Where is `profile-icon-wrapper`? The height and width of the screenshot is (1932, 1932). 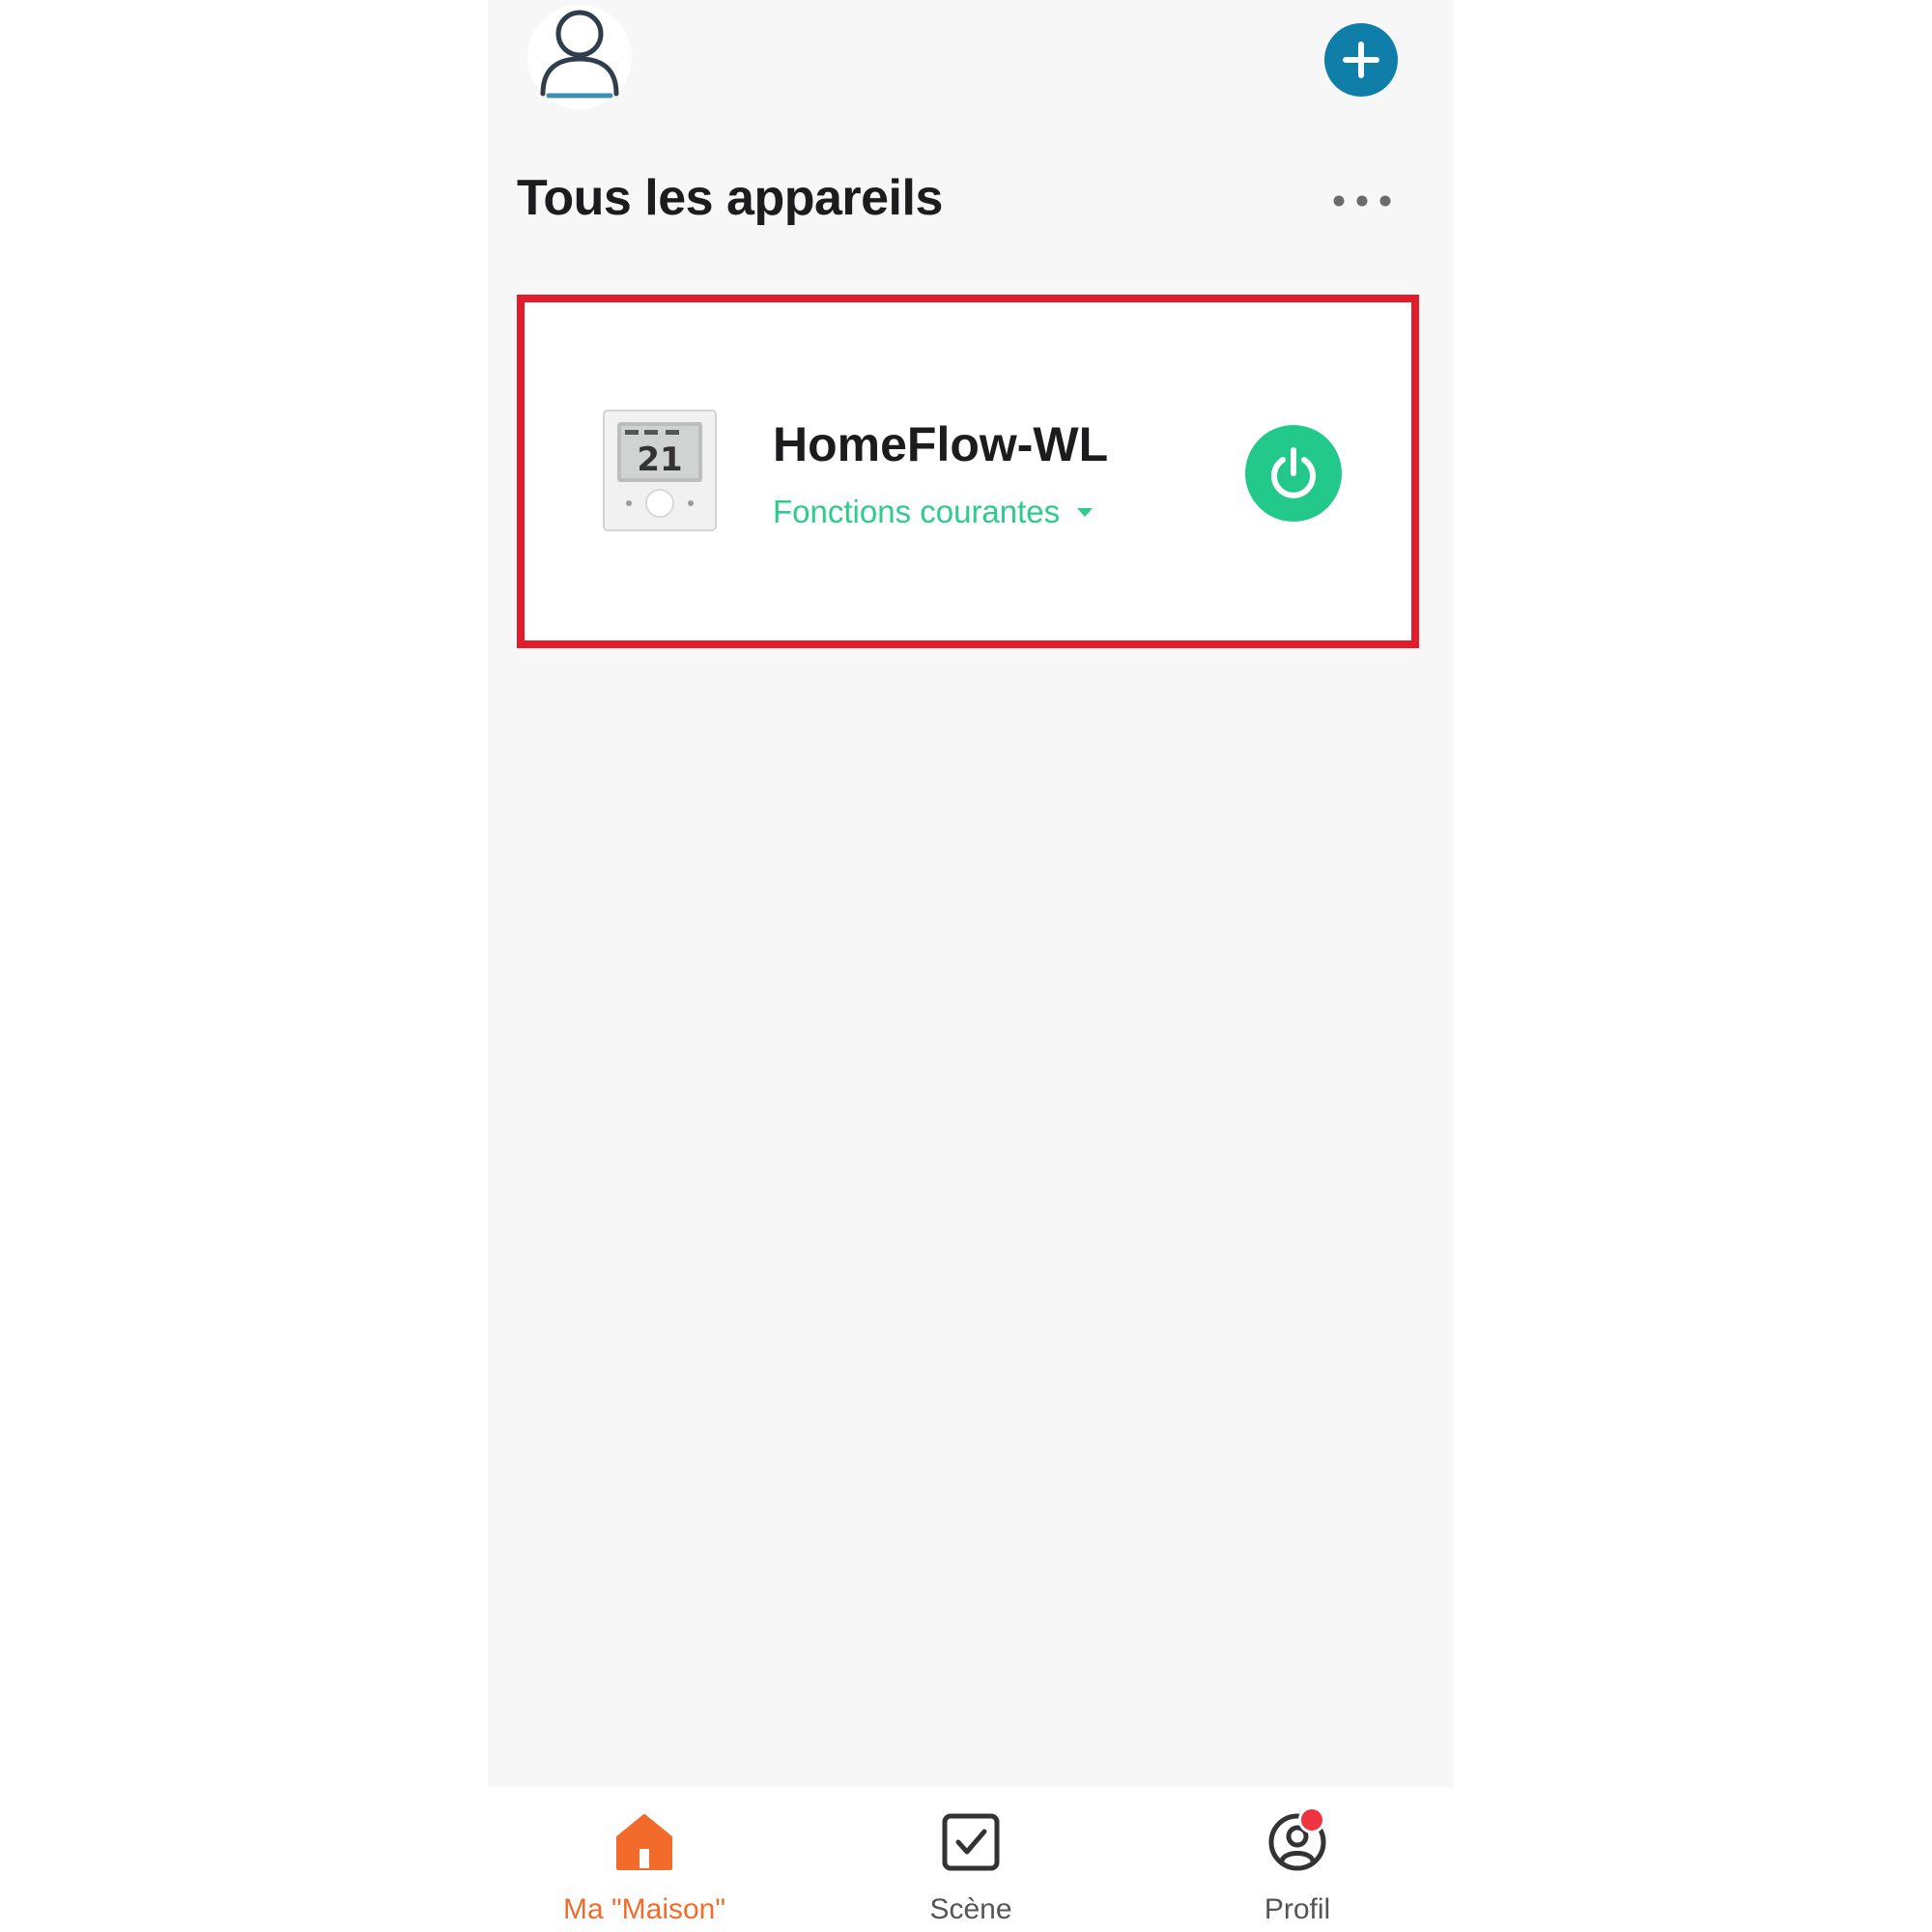 profile-icon-wrapper is located at coordinates (1297, 1841).